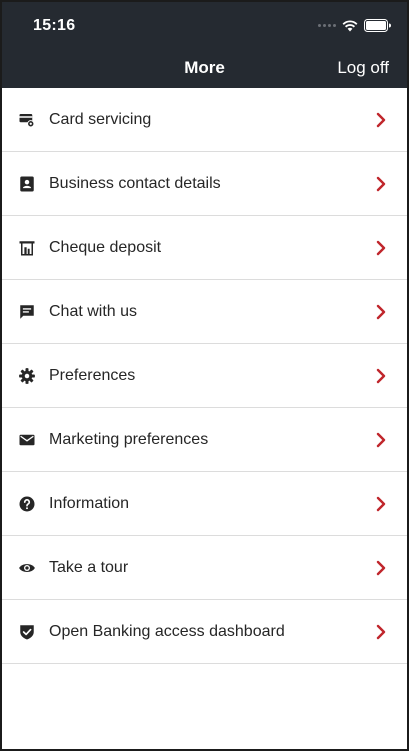  I want to click on menu-label: Take a tour, so click(89, 567).